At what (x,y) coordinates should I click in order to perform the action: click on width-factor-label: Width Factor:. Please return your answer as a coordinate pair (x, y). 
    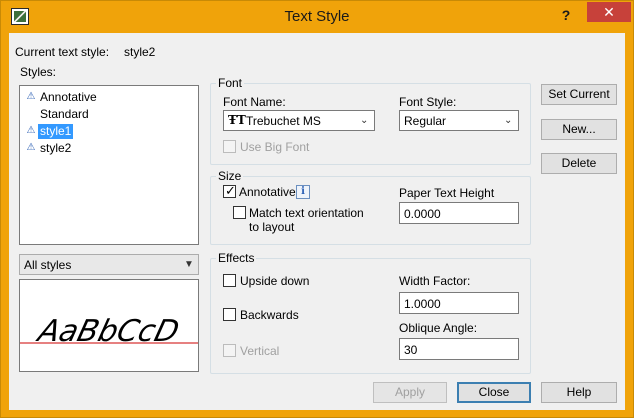
    Looking at the image, I should click on (435, 281).